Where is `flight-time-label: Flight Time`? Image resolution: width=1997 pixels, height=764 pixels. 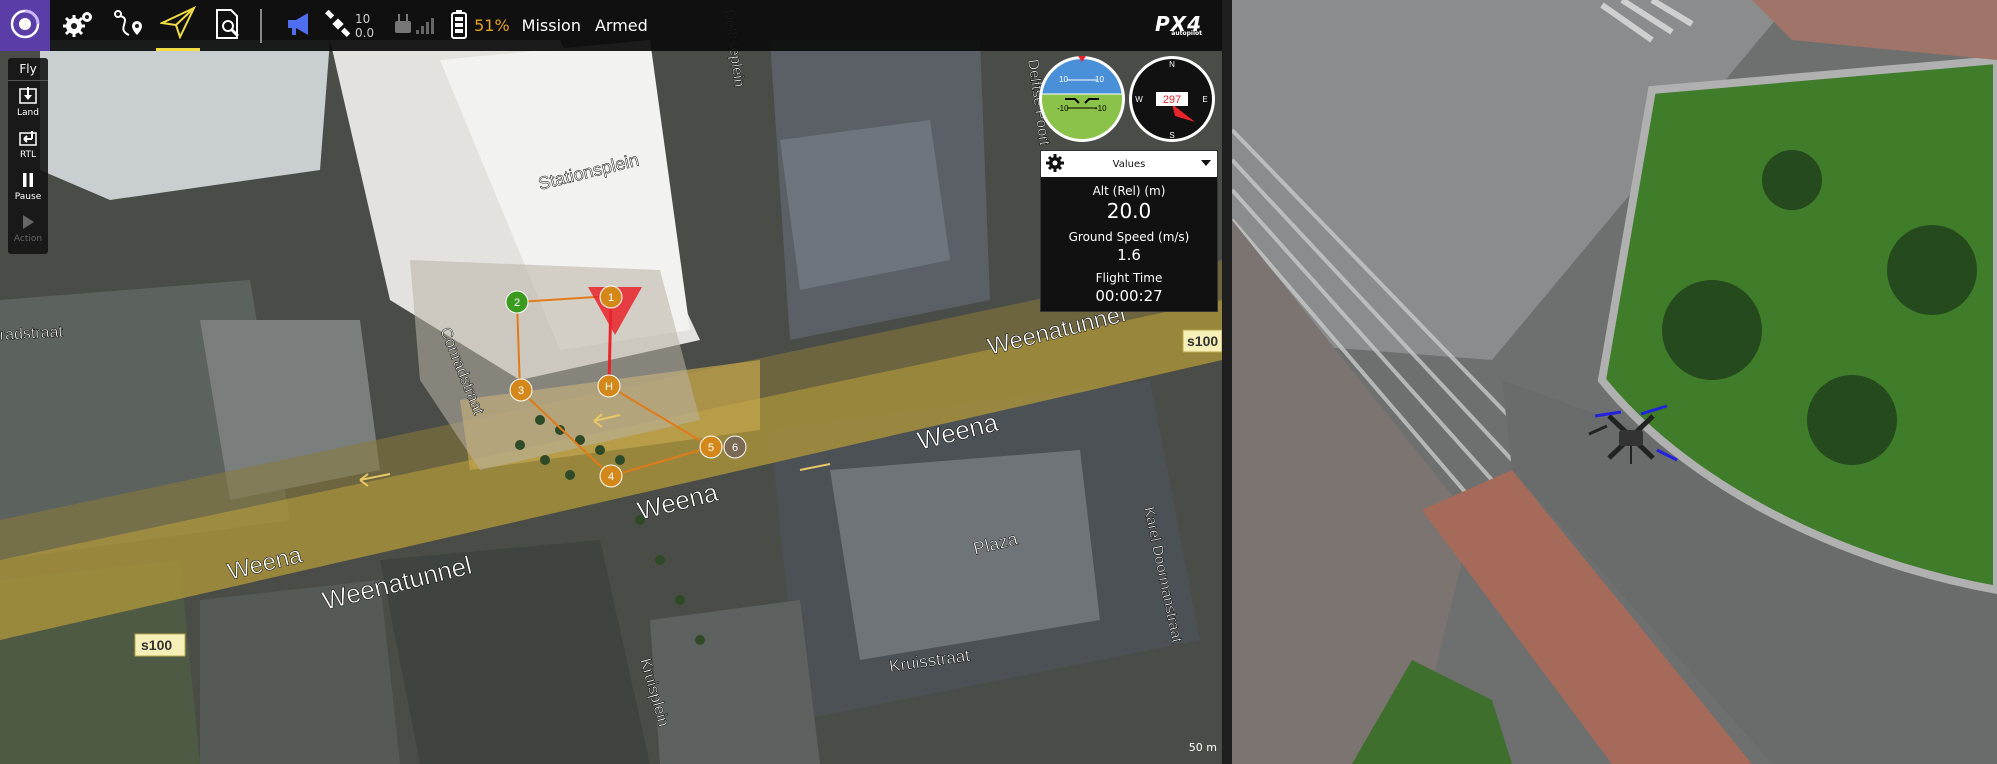 flight-time-label: Flight Time is located at coordinates (1129, 278).